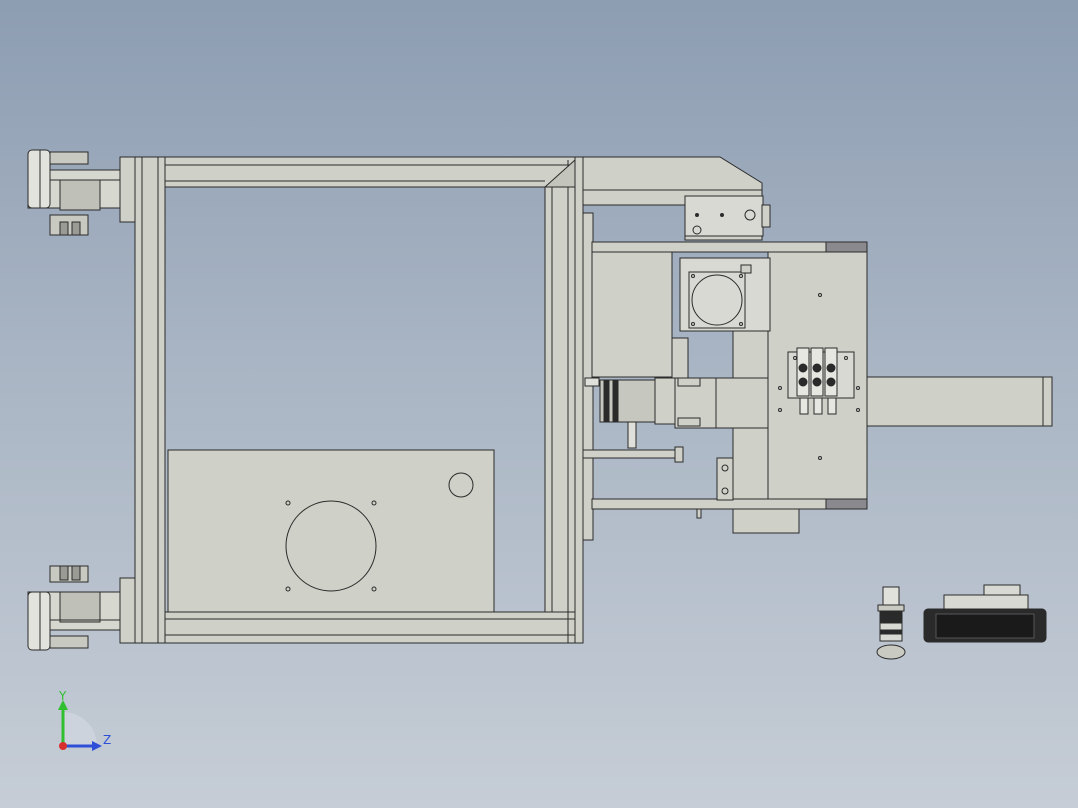  Describe the element at coordinates (665, 401) in the screenshot. I see `motor-flange` at that location.